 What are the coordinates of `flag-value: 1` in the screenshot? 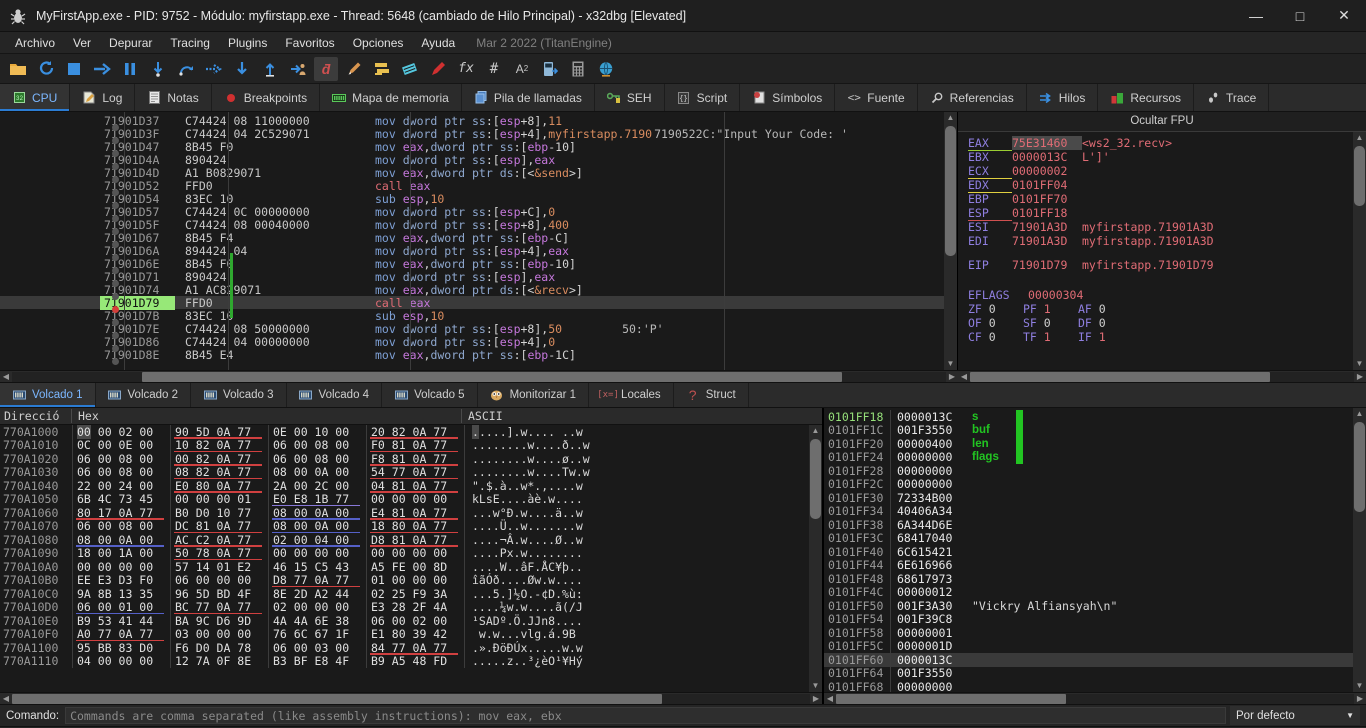 It's located at (1047, 309).